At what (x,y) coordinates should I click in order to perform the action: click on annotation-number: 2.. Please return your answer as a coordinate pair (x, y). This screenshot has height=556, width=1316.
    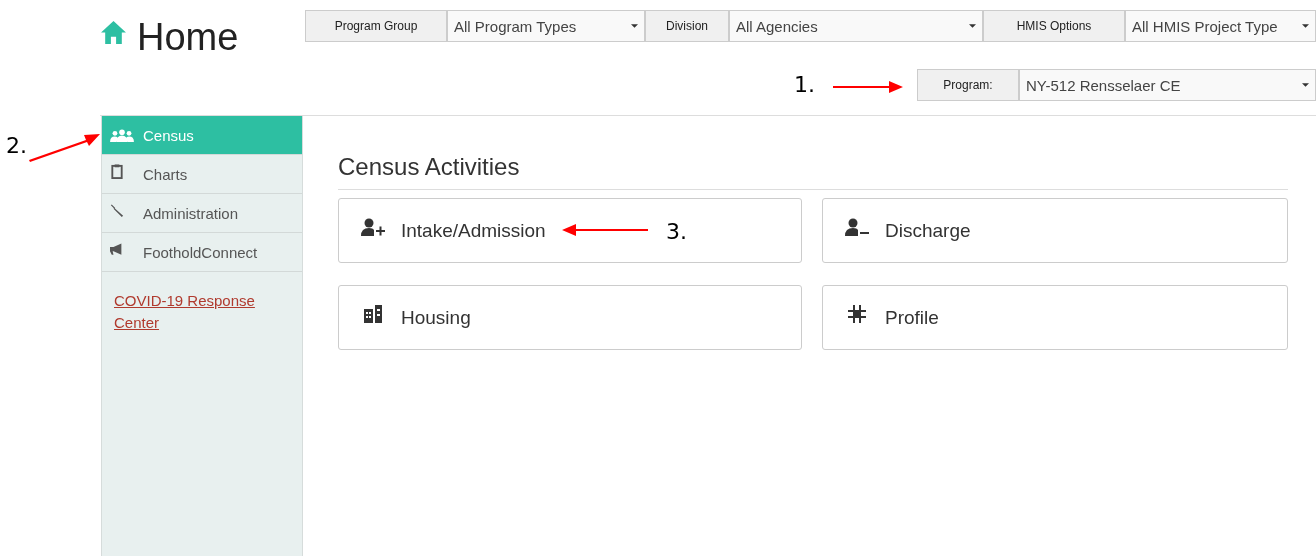
    Looking at the image, I should click on (16, 145).